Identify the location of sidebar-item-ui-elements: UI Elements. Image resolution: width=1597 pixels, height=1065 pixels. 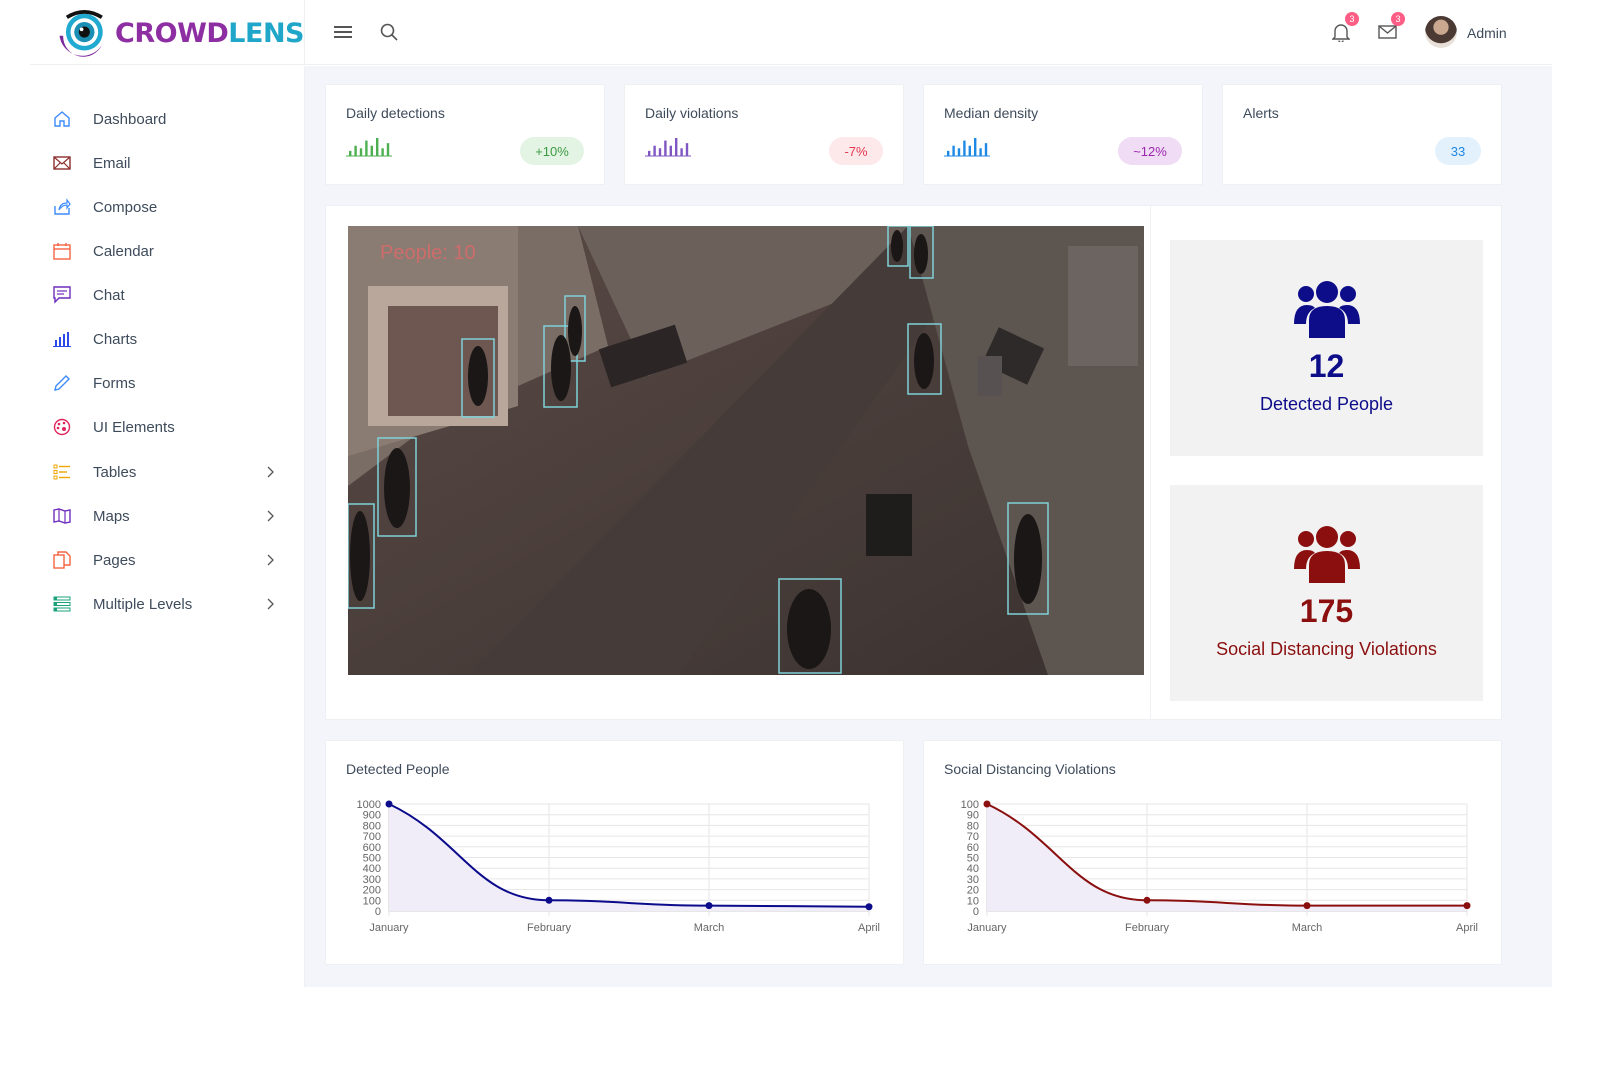
(167, 427).